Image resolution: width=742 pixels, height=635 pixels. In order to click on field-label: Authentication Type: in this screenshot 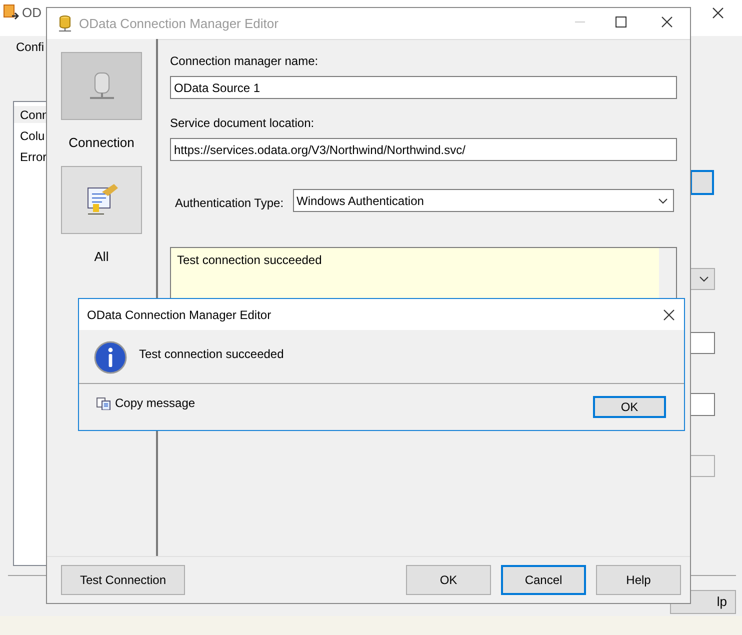, I will do `click(229, 203)`.